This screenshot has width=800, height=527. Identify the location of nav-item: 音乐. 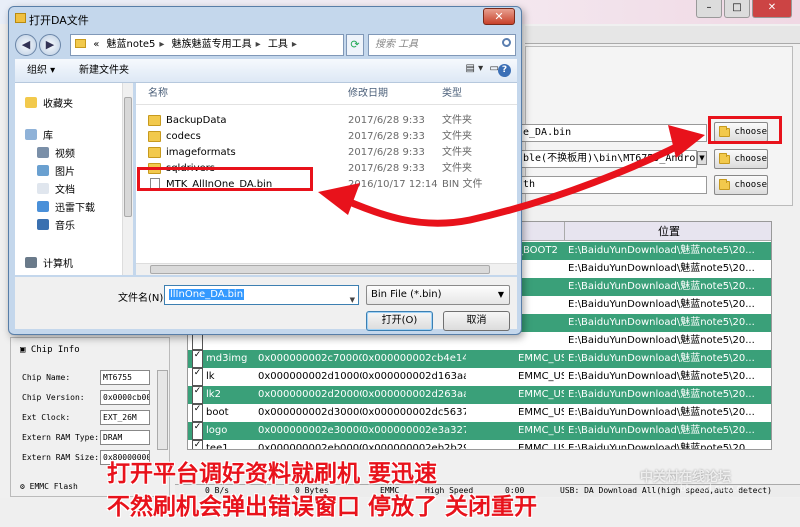
(56, 224).